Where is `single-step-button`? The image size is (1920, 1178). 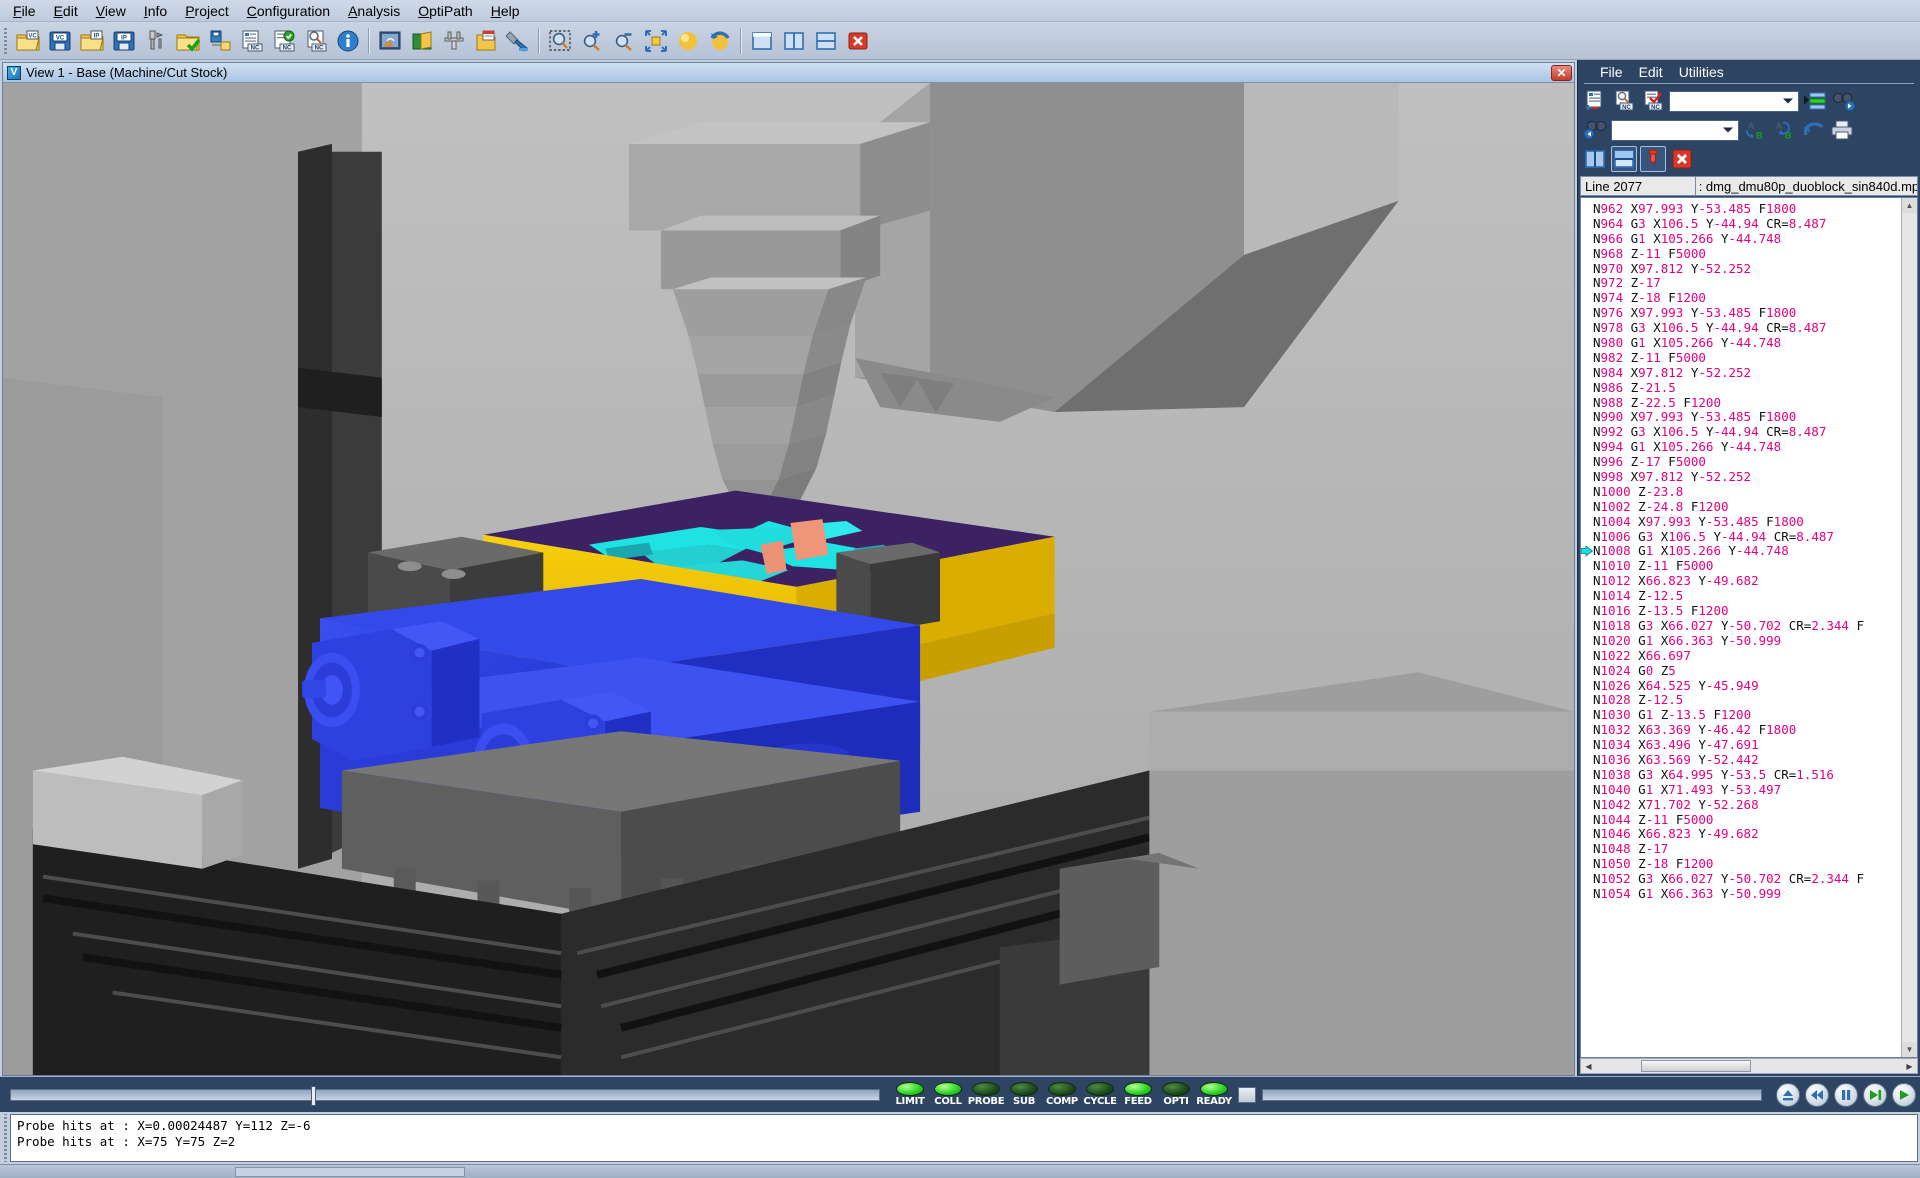
single-step-button is located at coordinates (1875, 1094).